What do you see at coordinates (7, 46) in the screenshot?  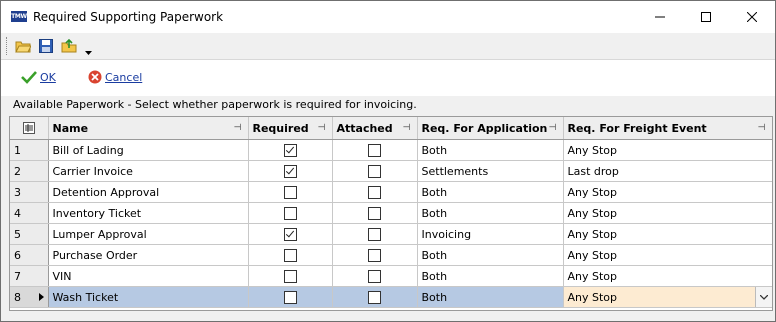 I see `toolbar-grip` at bounding box center [7, 46].